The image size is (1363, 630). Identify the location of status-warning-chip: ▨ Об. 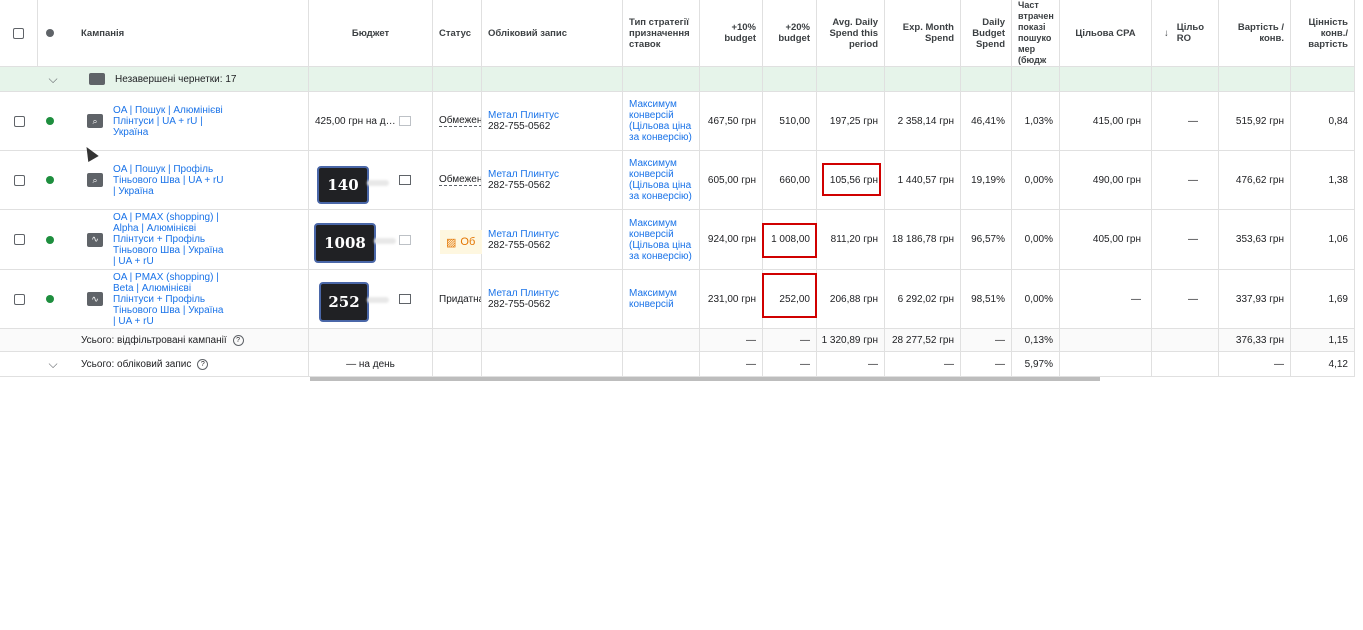
(461, 242).